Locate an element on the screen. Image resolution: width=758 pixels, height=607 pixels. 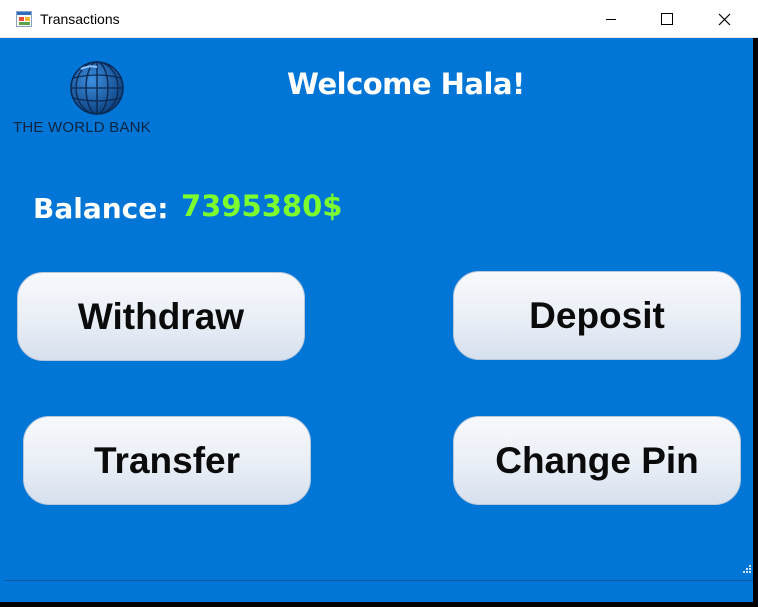
form-icon is located at coordinates (24, 19).